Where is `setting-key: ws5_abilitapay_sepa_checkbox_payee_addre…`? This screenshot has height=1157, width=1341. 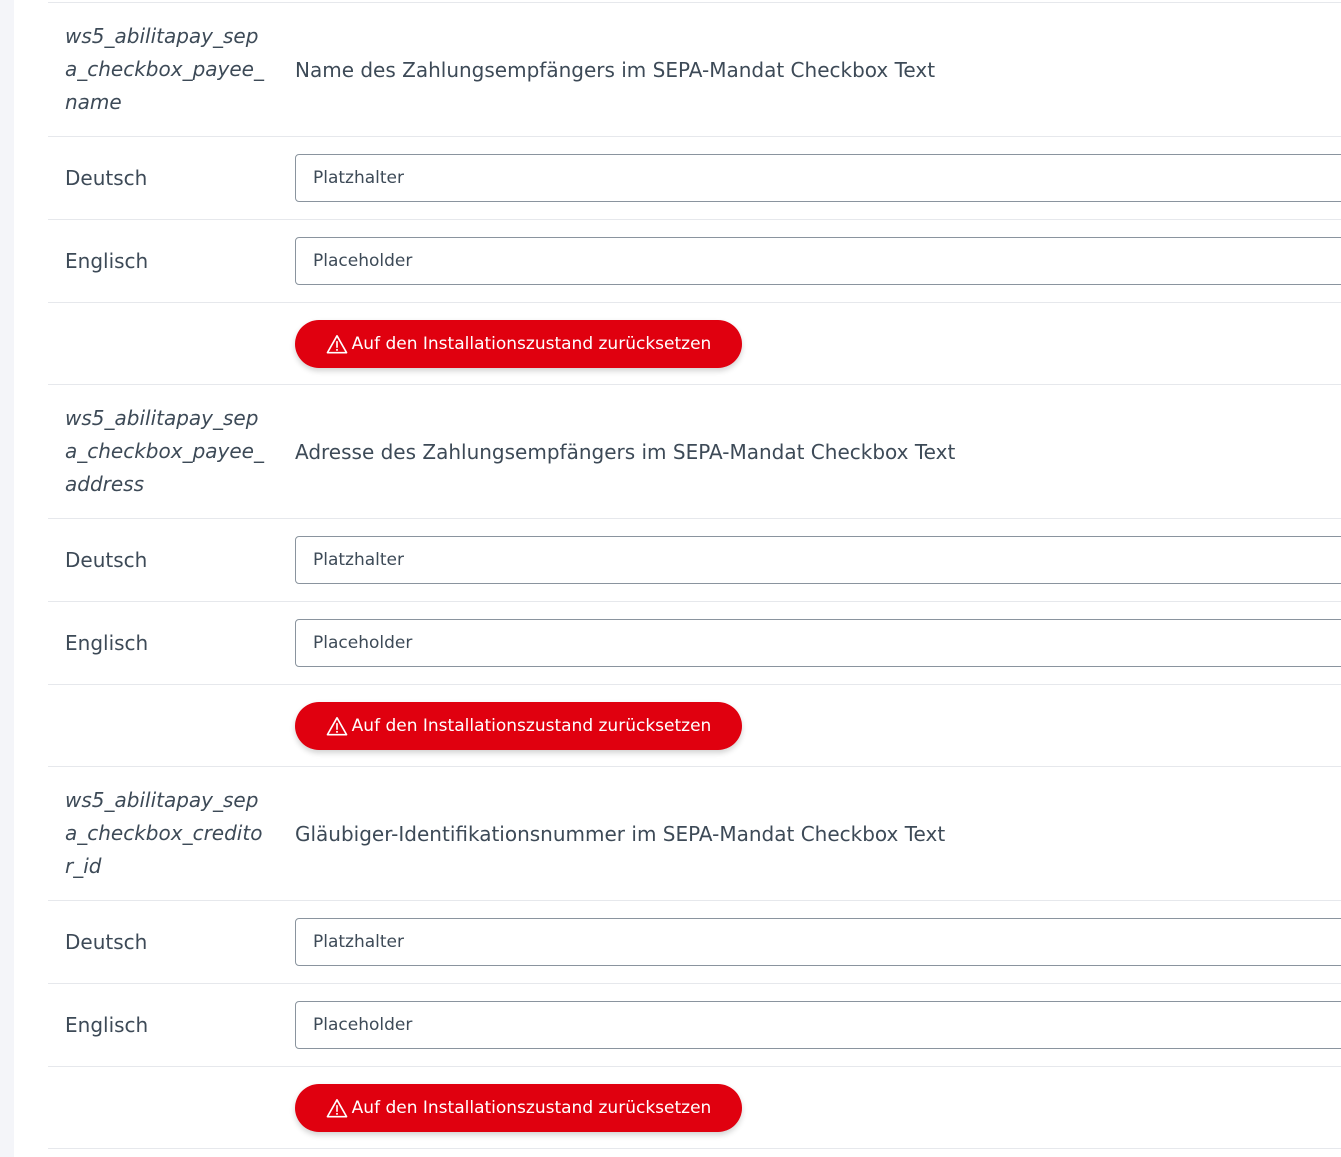 setting-key: ws5_abilitapay_sepa_checkbox_payee_addre… is located at coordinates (164, 451).